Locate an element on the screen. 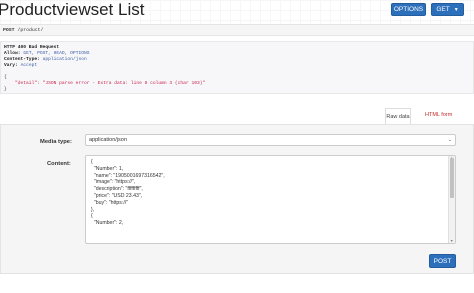  request-path: /product/ is located at coordinates (30, 30).